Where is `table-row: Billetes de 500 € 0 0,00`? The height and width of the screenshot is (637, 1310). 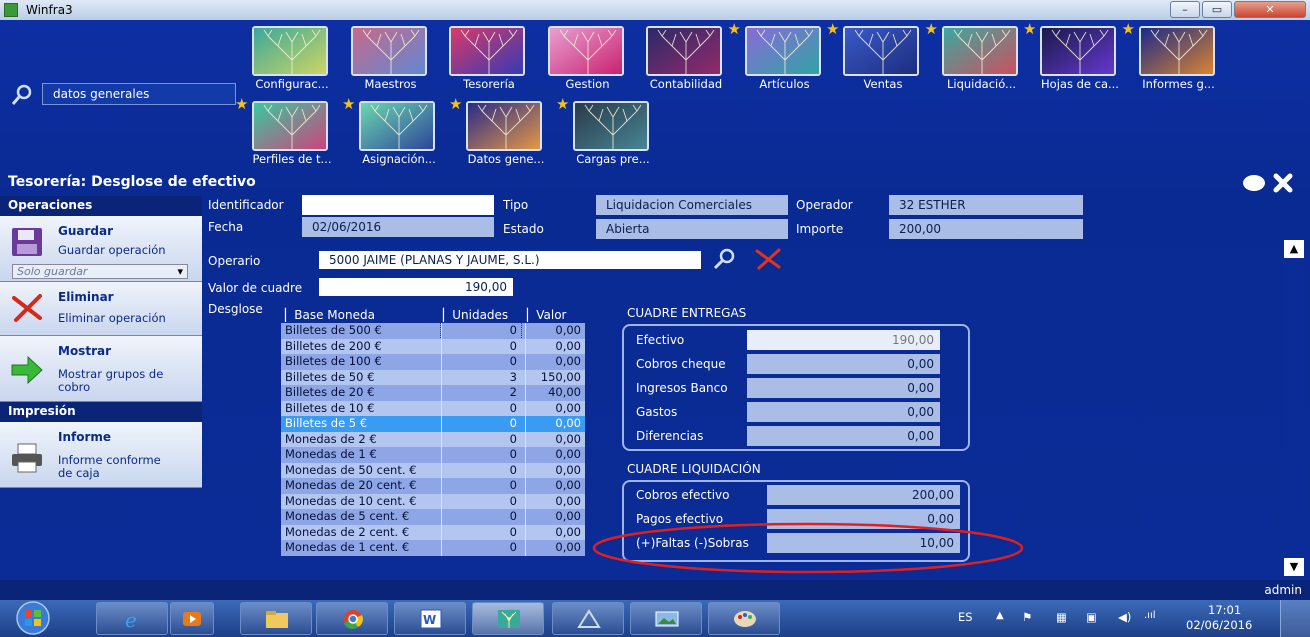
table-row: Billetes de 500 € 0 0,00 is located at coordinates (433, 331).